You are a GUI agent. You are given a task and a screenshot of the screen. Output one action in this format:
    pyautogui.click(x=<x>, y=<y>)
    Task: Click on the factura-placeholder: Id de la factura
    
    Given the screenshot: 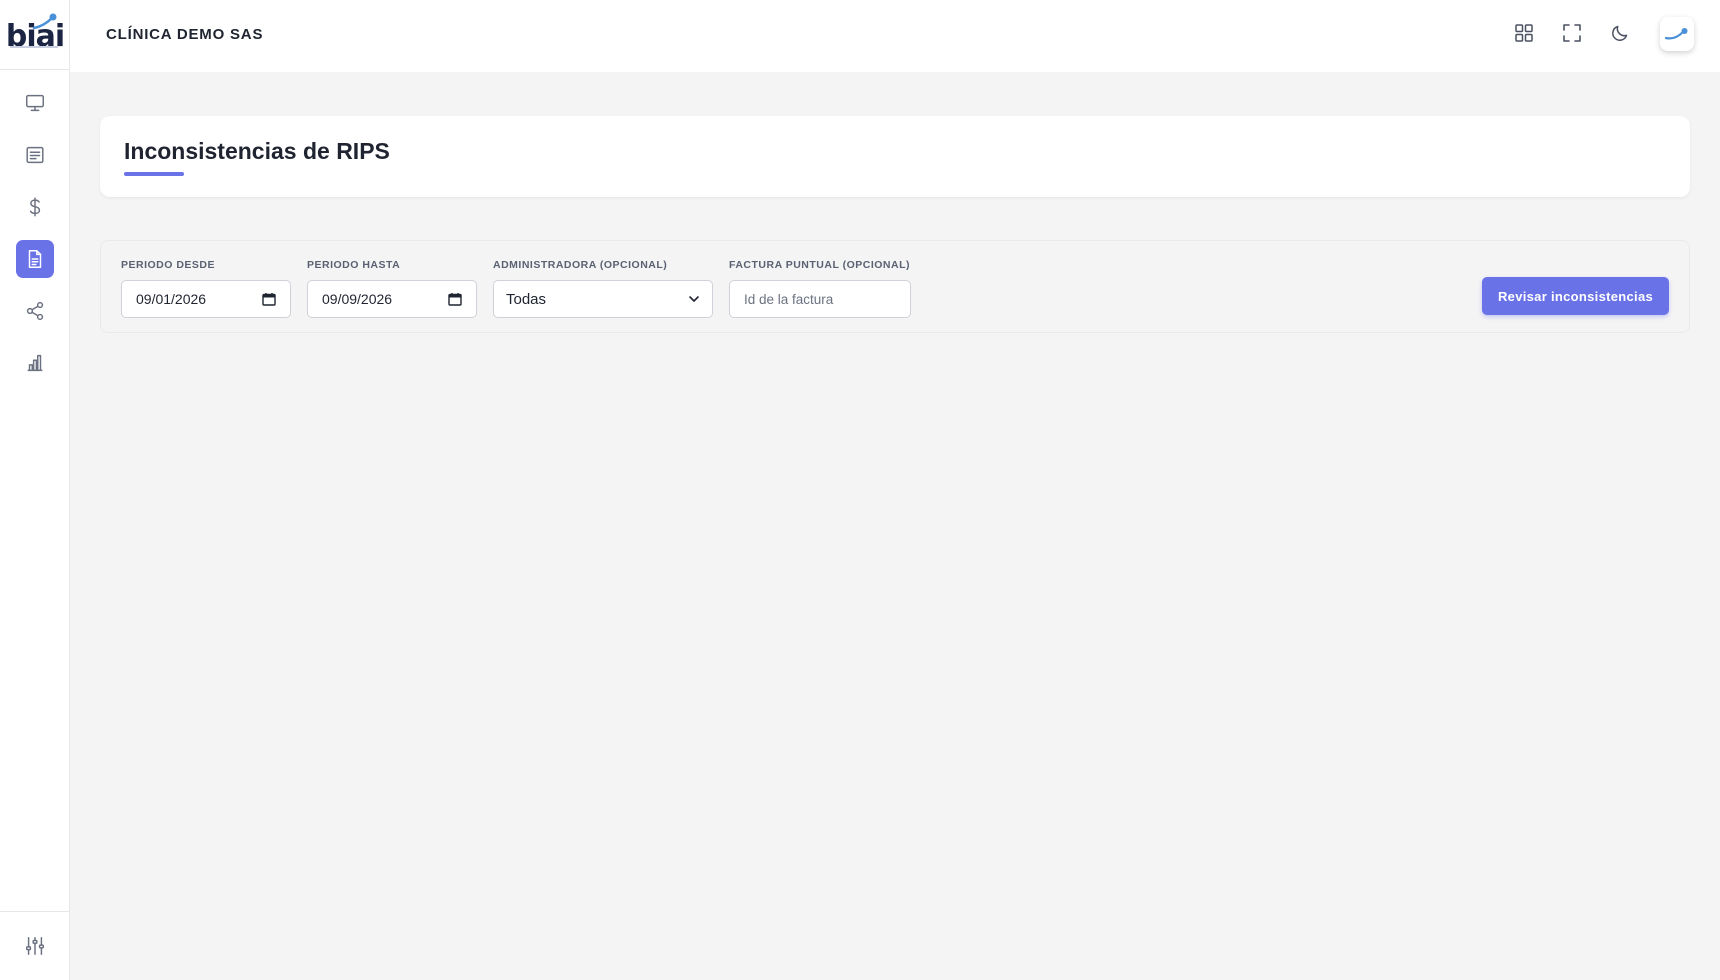 What is the action you would take?
    pyautogui.click(x=789, y=299)
    